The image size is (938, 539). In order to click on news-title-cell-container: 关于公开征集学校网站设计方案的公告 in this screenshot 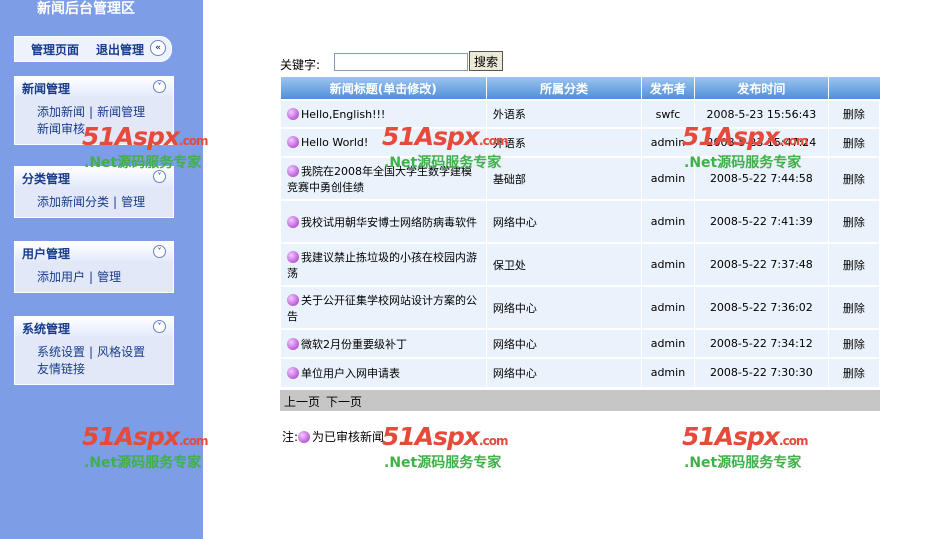, I will do `click(383, 307)`.